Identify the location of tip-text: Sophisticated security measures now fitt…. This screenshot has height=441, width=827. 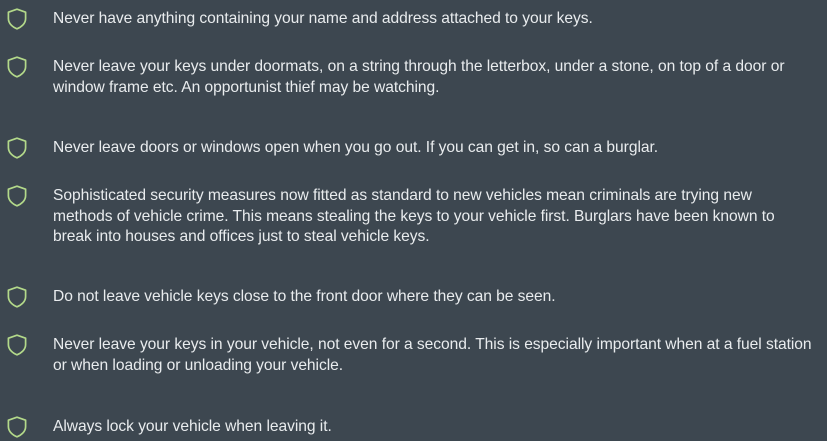
(414, 216).